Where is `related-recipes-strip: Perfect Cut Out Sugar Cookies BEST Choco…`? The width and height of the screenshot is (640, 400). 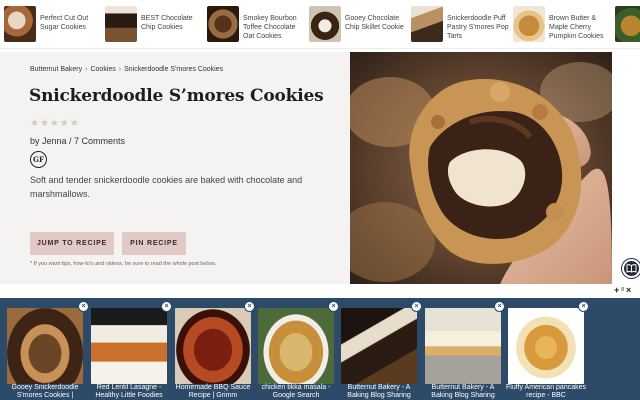
related-recipes-strip: Perfect Cut Out Sugar Cookies BEST Choco… is located at coordinates (320, 24).